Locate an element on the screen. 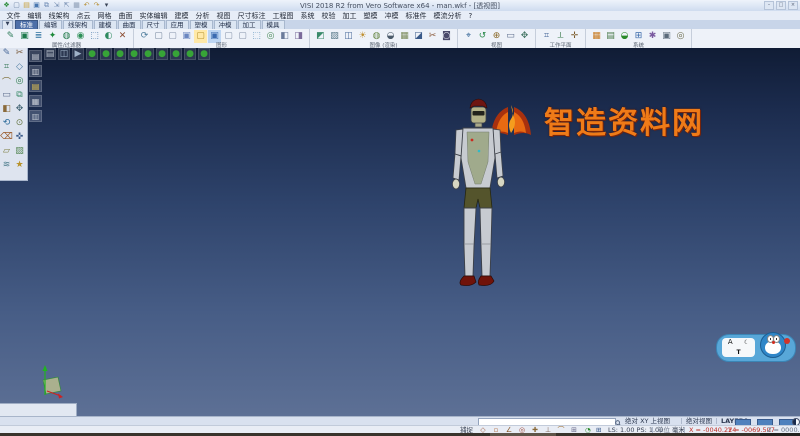 The height and width of the screenshot is (436, 800). element-filter-icon: ✦ is located at coordinates (52, 36).